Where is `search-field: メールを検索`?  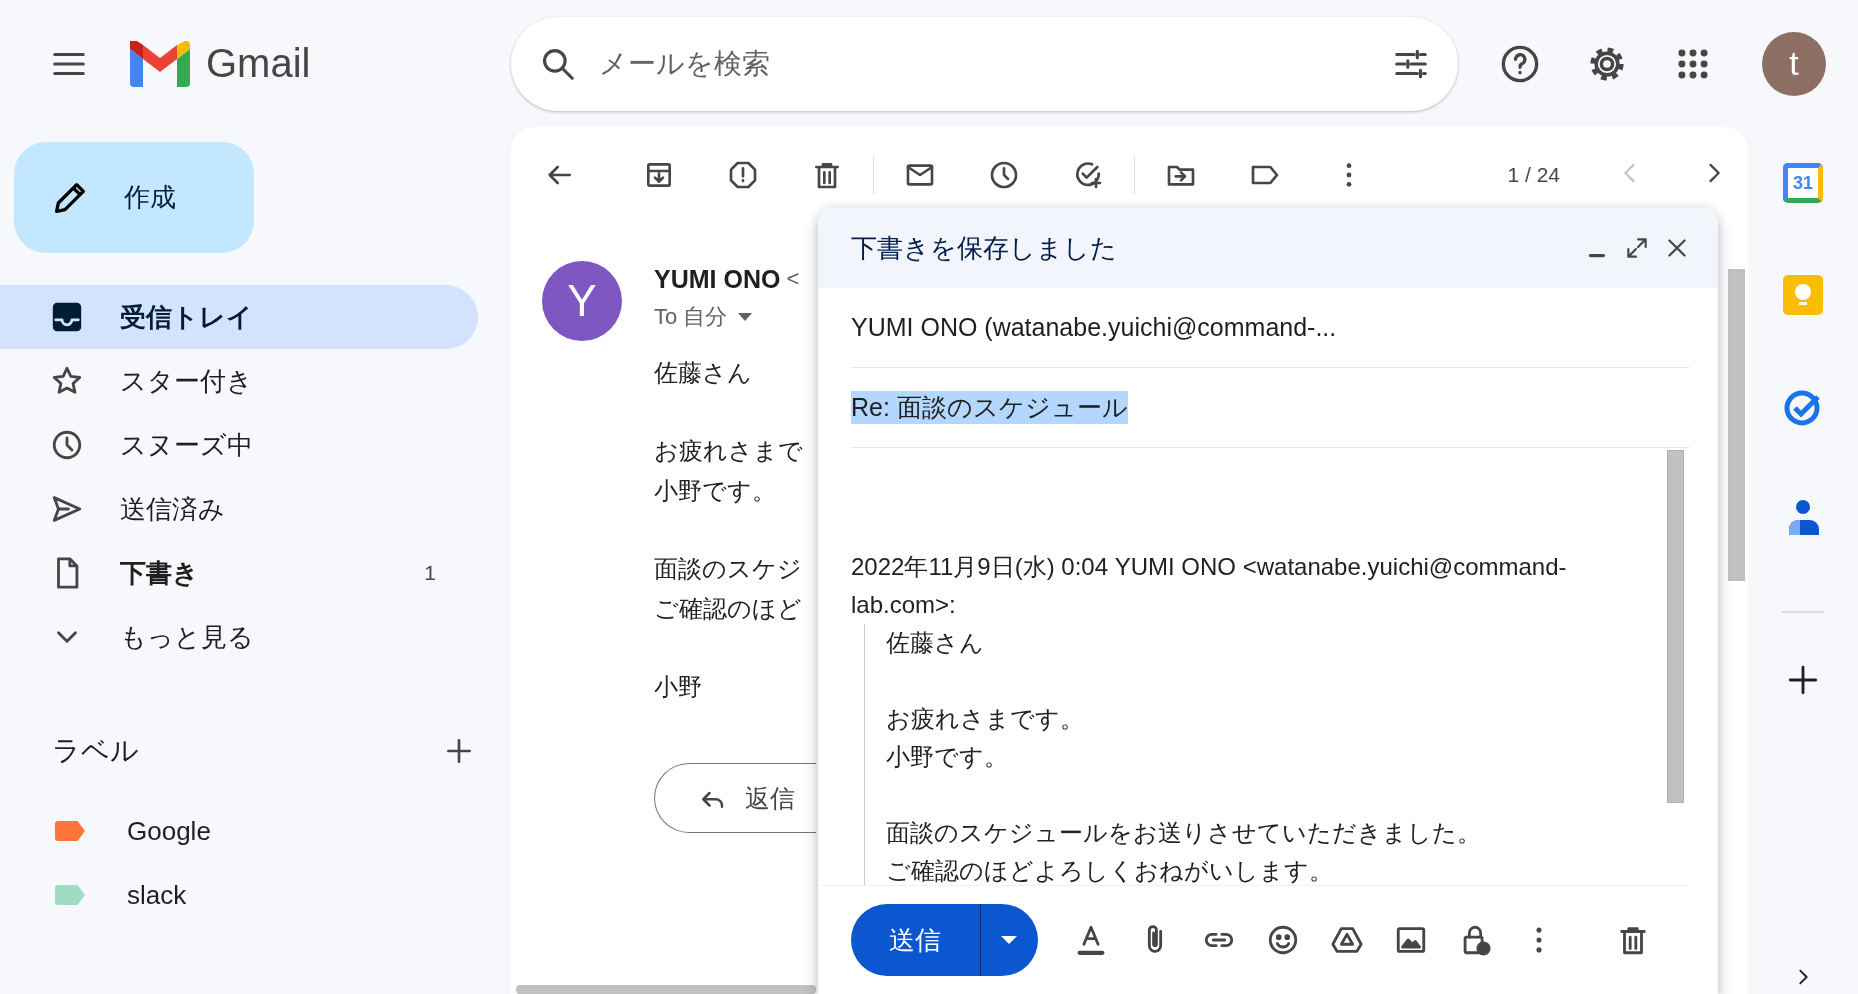 search-field: メールを検索 is located at coordinates (984, 63).